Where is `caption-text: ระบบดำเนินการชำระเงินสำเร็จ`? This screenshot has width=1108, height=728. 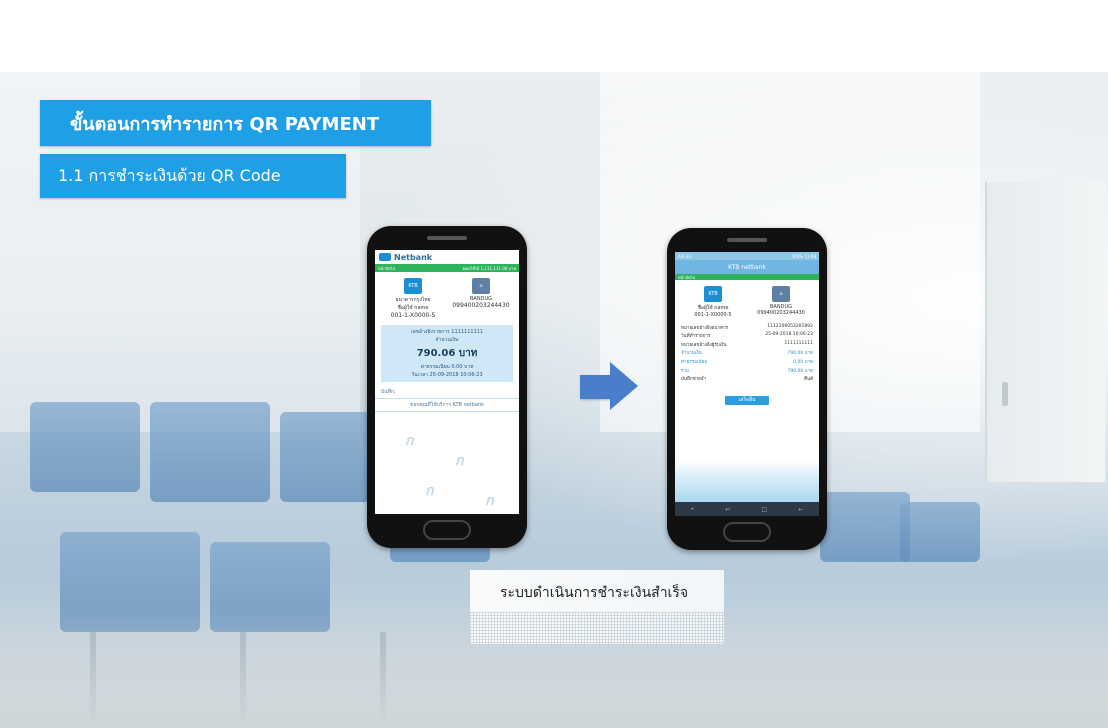 caption-text: ระบบดำเนินการชำระเงินสำเร็จ is located at coordinates (594, 593).